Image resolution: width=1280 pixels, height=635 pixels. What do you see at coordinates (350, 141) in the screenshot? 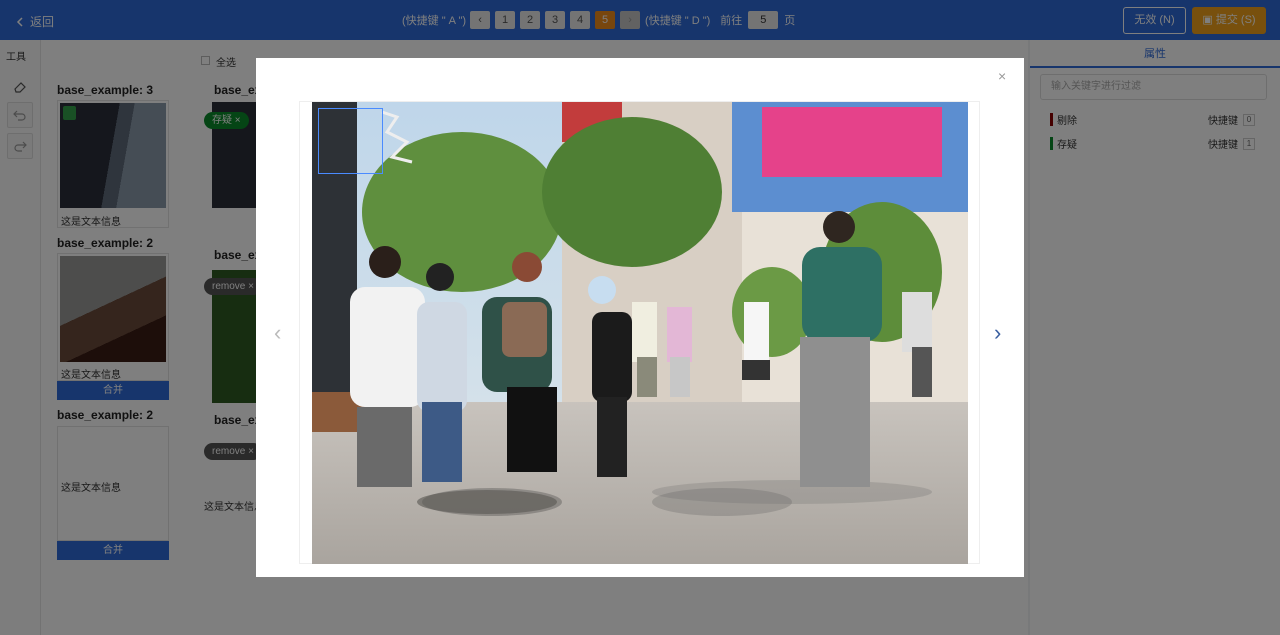
I see `annotation-box` at bounding box center [350, 141].